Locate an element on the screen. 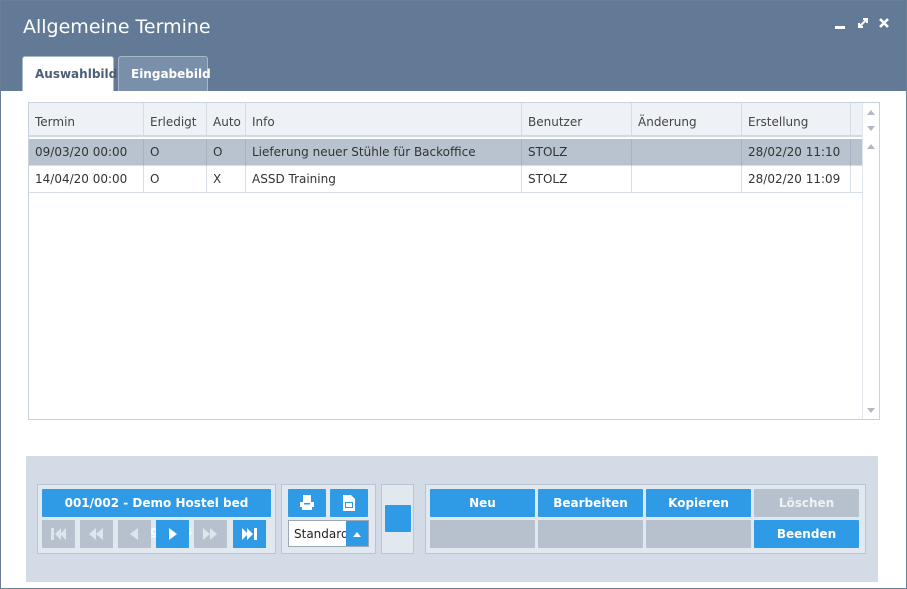  extra-group is located at coordinates (397, 519).